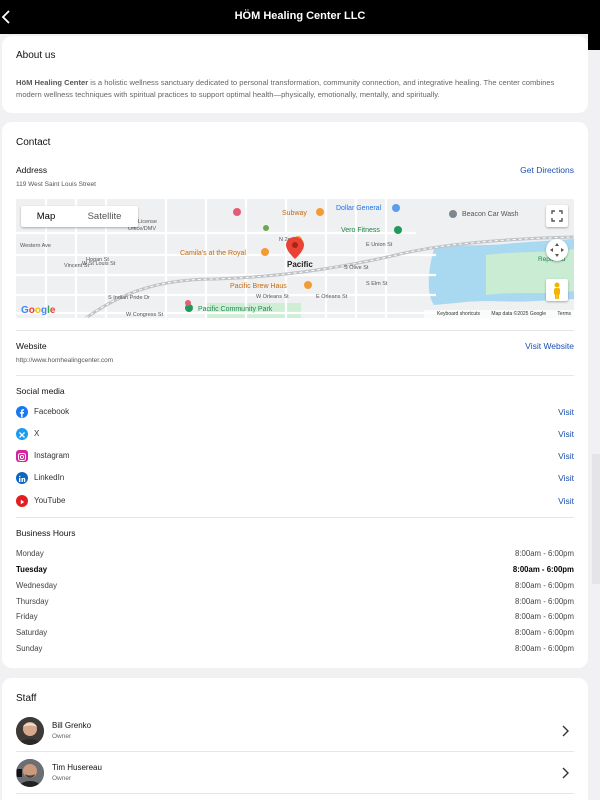 This screenshot has height=800, width=600. What do you see at coordinates (490, 214) in the screenshot?
I see `svg-text: Beacon Car Wash` at bounding box center [490, 214].